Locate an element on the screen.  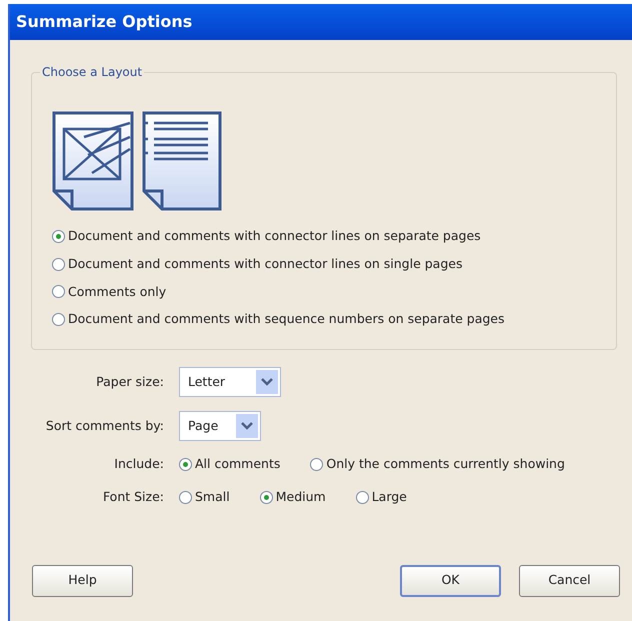
paper-size-dropdown: Letter is located at coordinates (230, 382).